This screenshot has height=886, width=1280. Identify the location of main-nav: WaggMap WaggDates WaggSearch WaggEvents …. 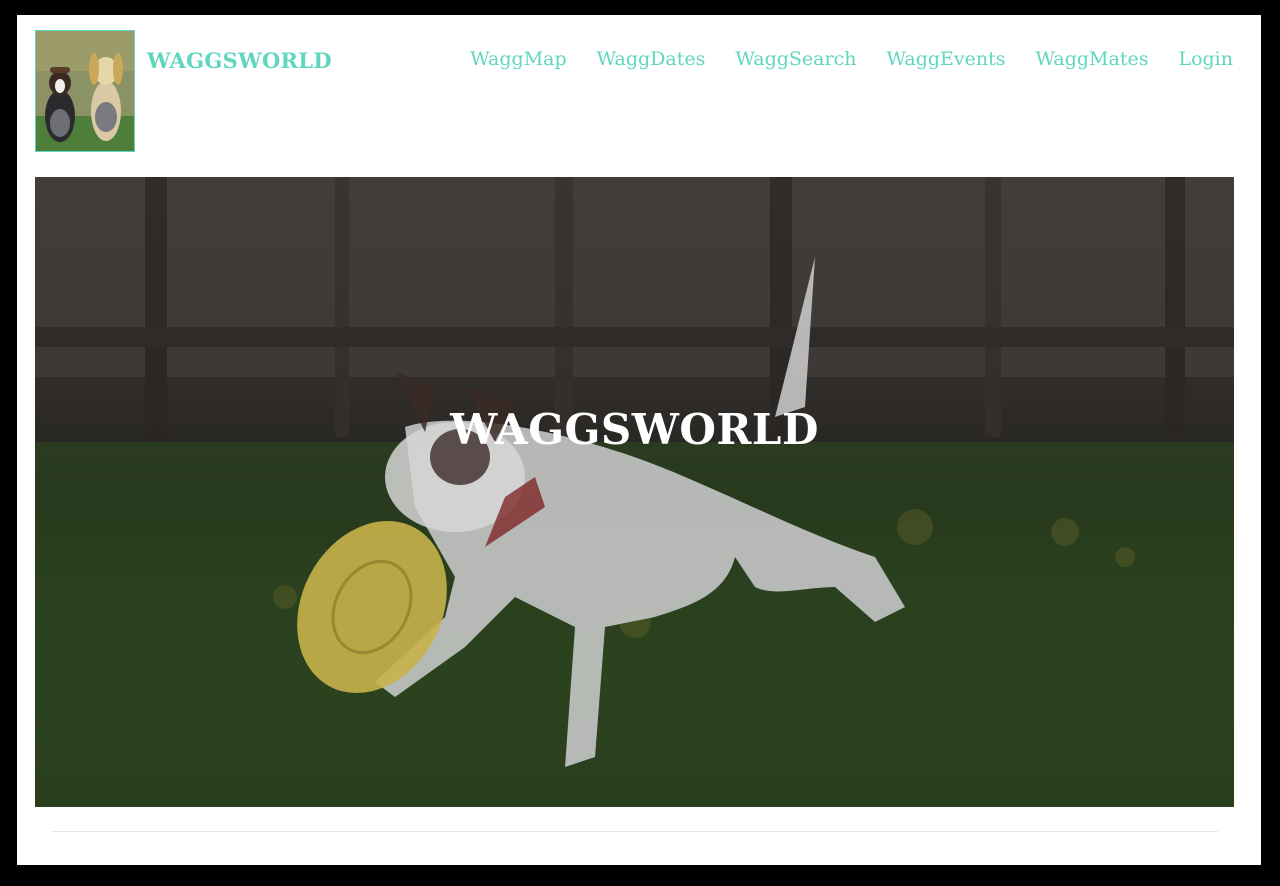
(851, 59).